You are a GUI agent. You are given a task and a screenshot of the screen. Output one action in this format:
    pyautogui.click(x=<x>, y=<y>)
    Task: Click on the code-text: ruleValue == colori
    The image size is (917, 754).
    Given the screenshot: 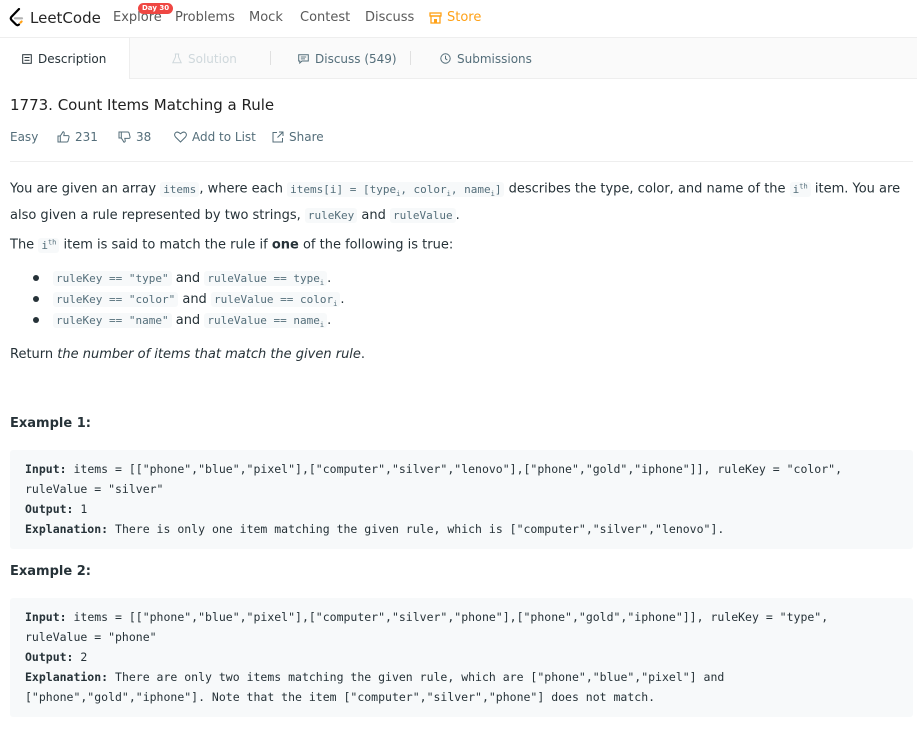 What is the action you would take?
    pyautogui.click(x=275, y=300)
    